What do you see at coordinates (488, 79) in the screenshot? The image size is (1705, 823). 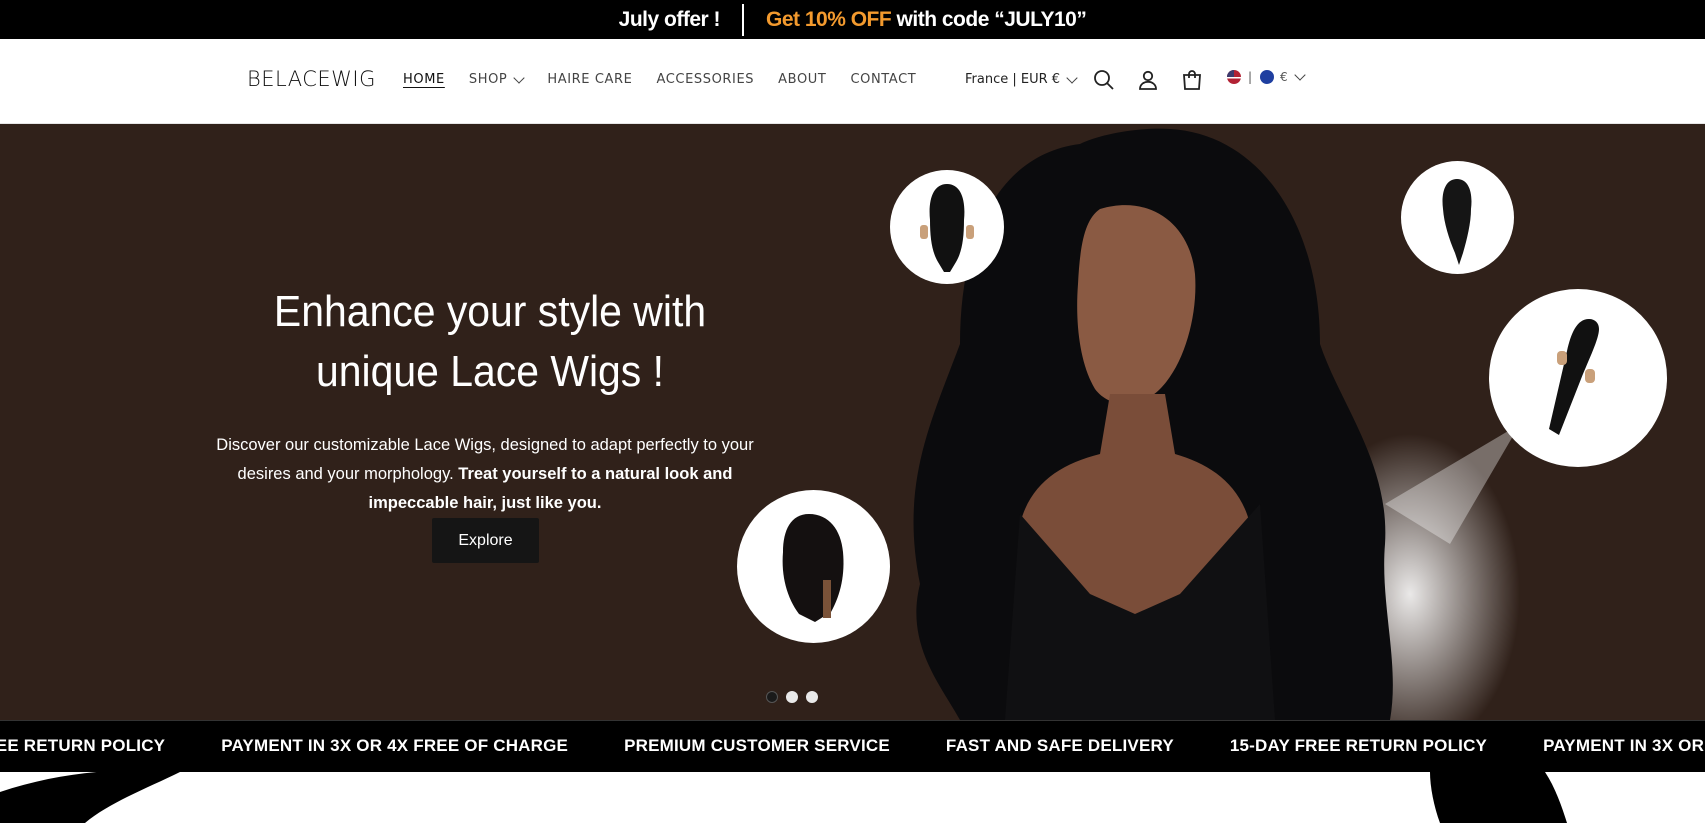 I see `nav-shop-label: SHOP` at bounding box center [488, 79].